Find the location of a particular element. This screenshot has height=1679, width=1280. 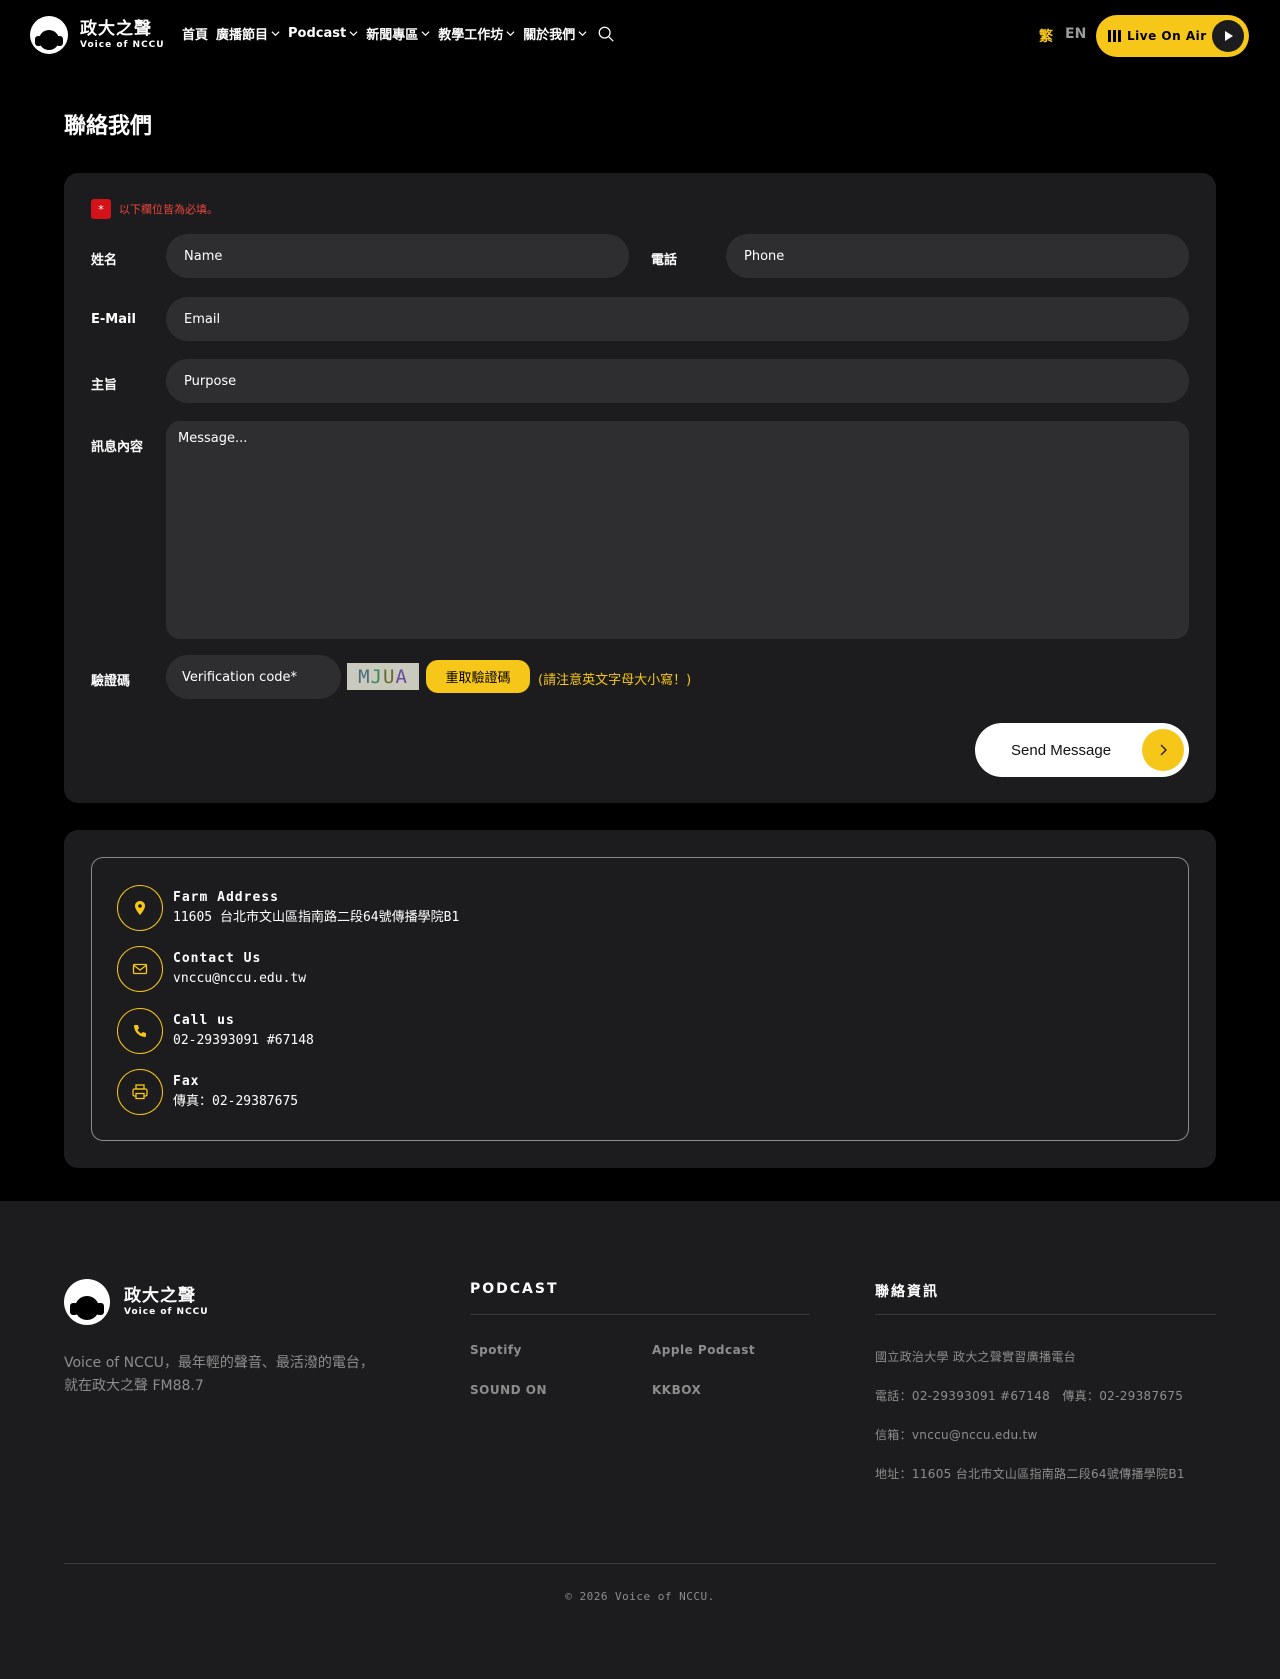

captcha-char: J is located at coordinates (376, 676).